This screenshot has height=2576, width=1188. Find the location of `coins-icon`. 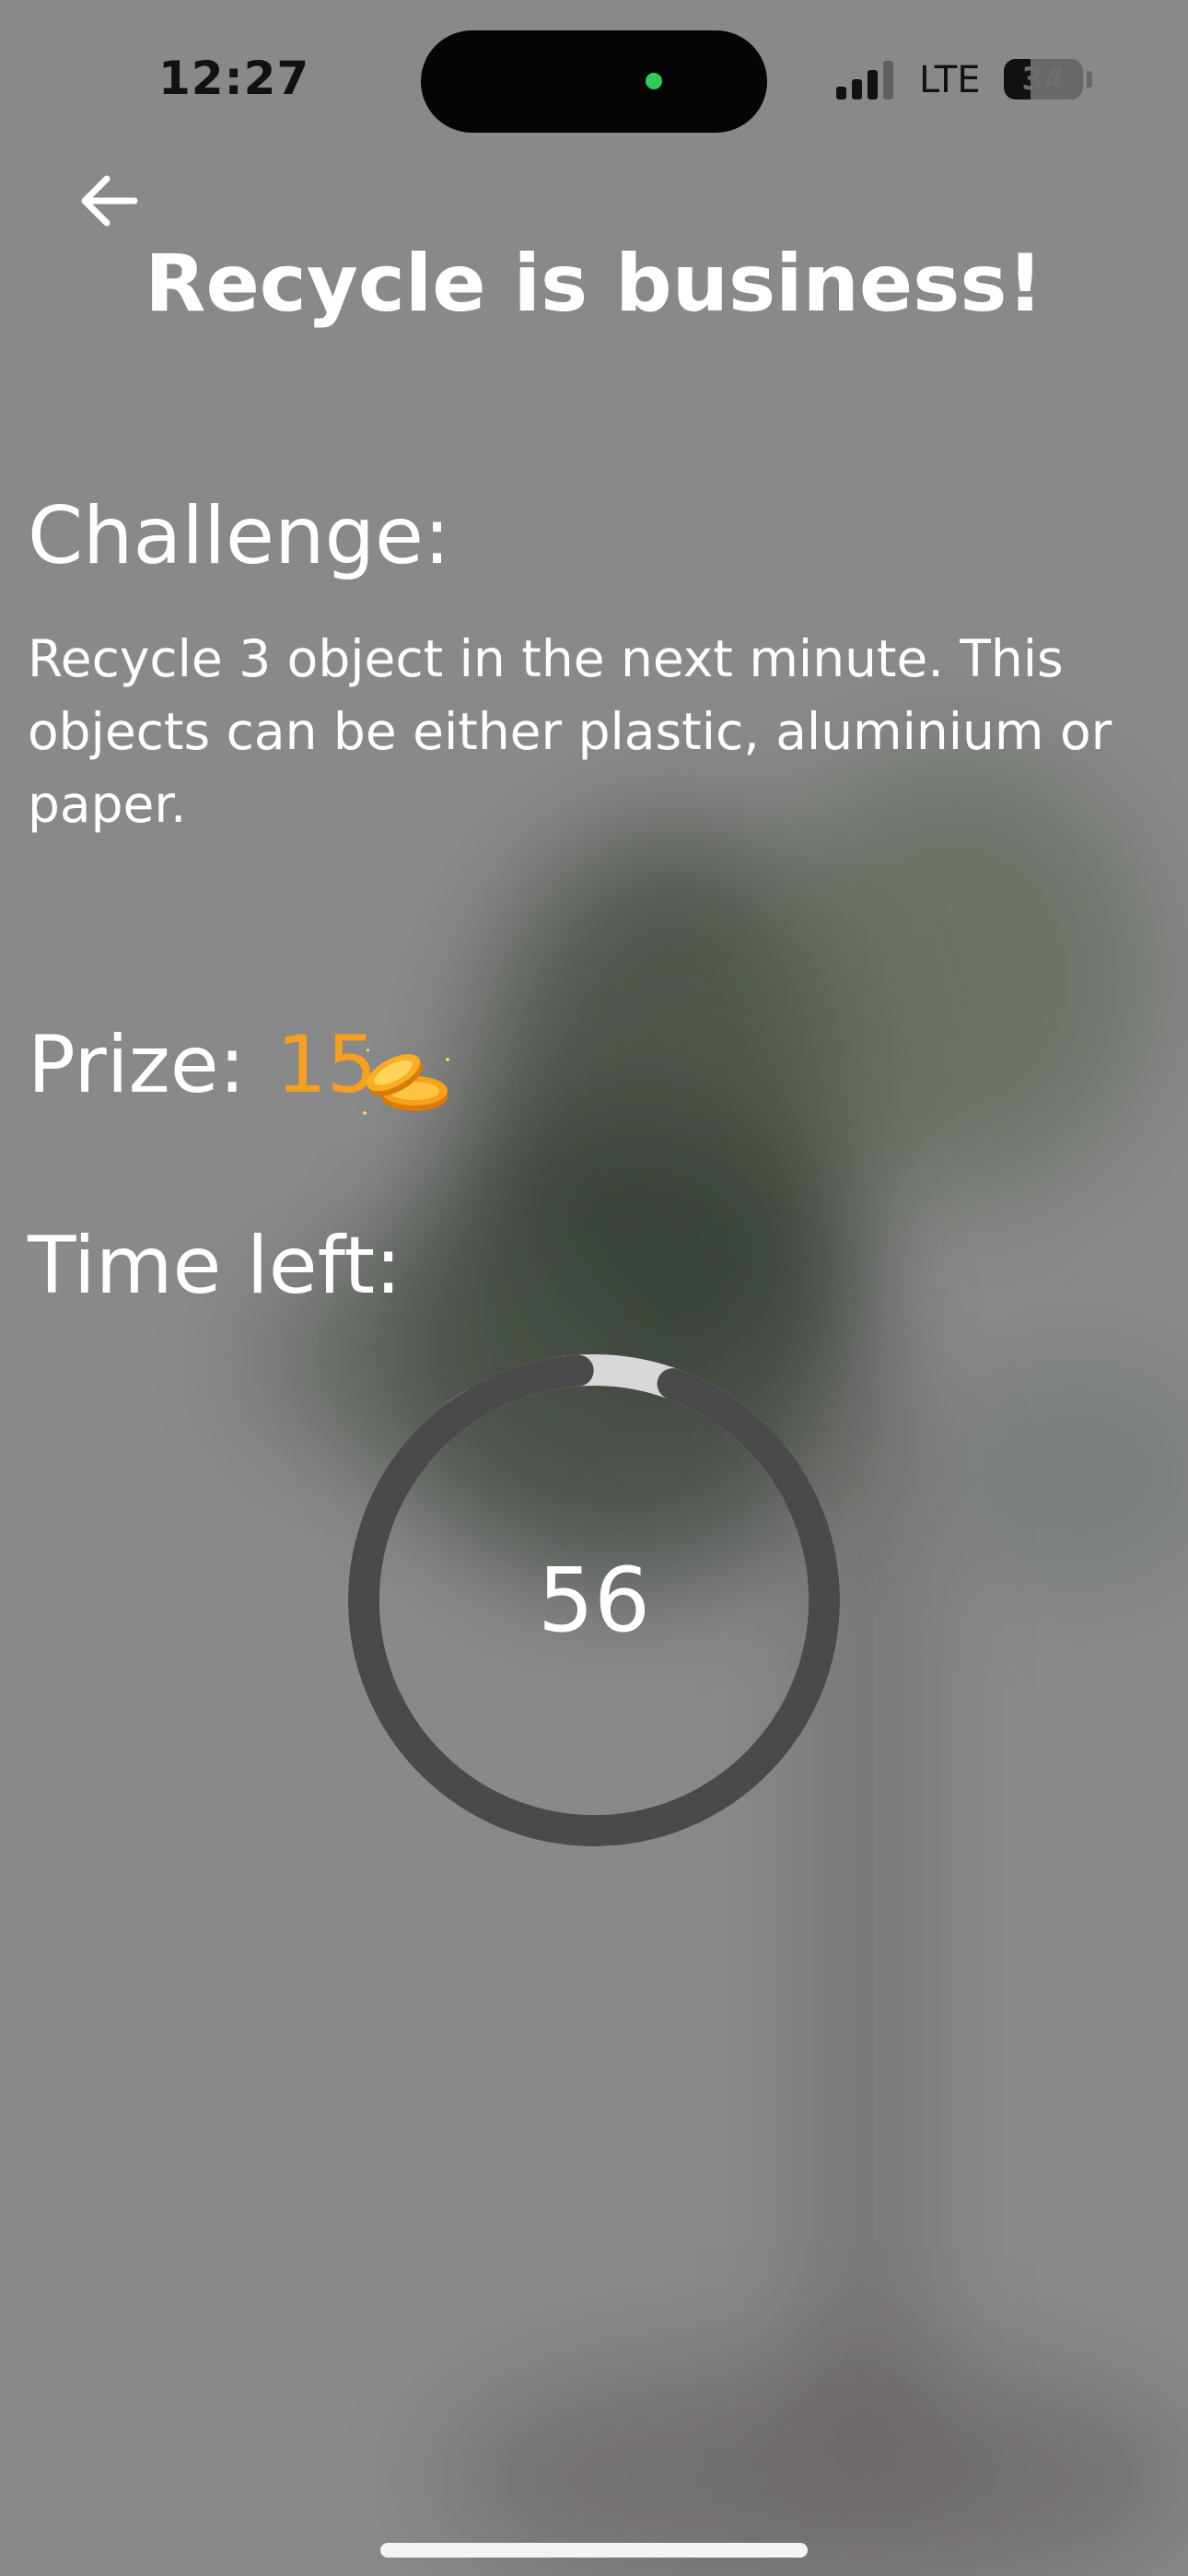

coins-icon is located at coordinates (406, 1081).